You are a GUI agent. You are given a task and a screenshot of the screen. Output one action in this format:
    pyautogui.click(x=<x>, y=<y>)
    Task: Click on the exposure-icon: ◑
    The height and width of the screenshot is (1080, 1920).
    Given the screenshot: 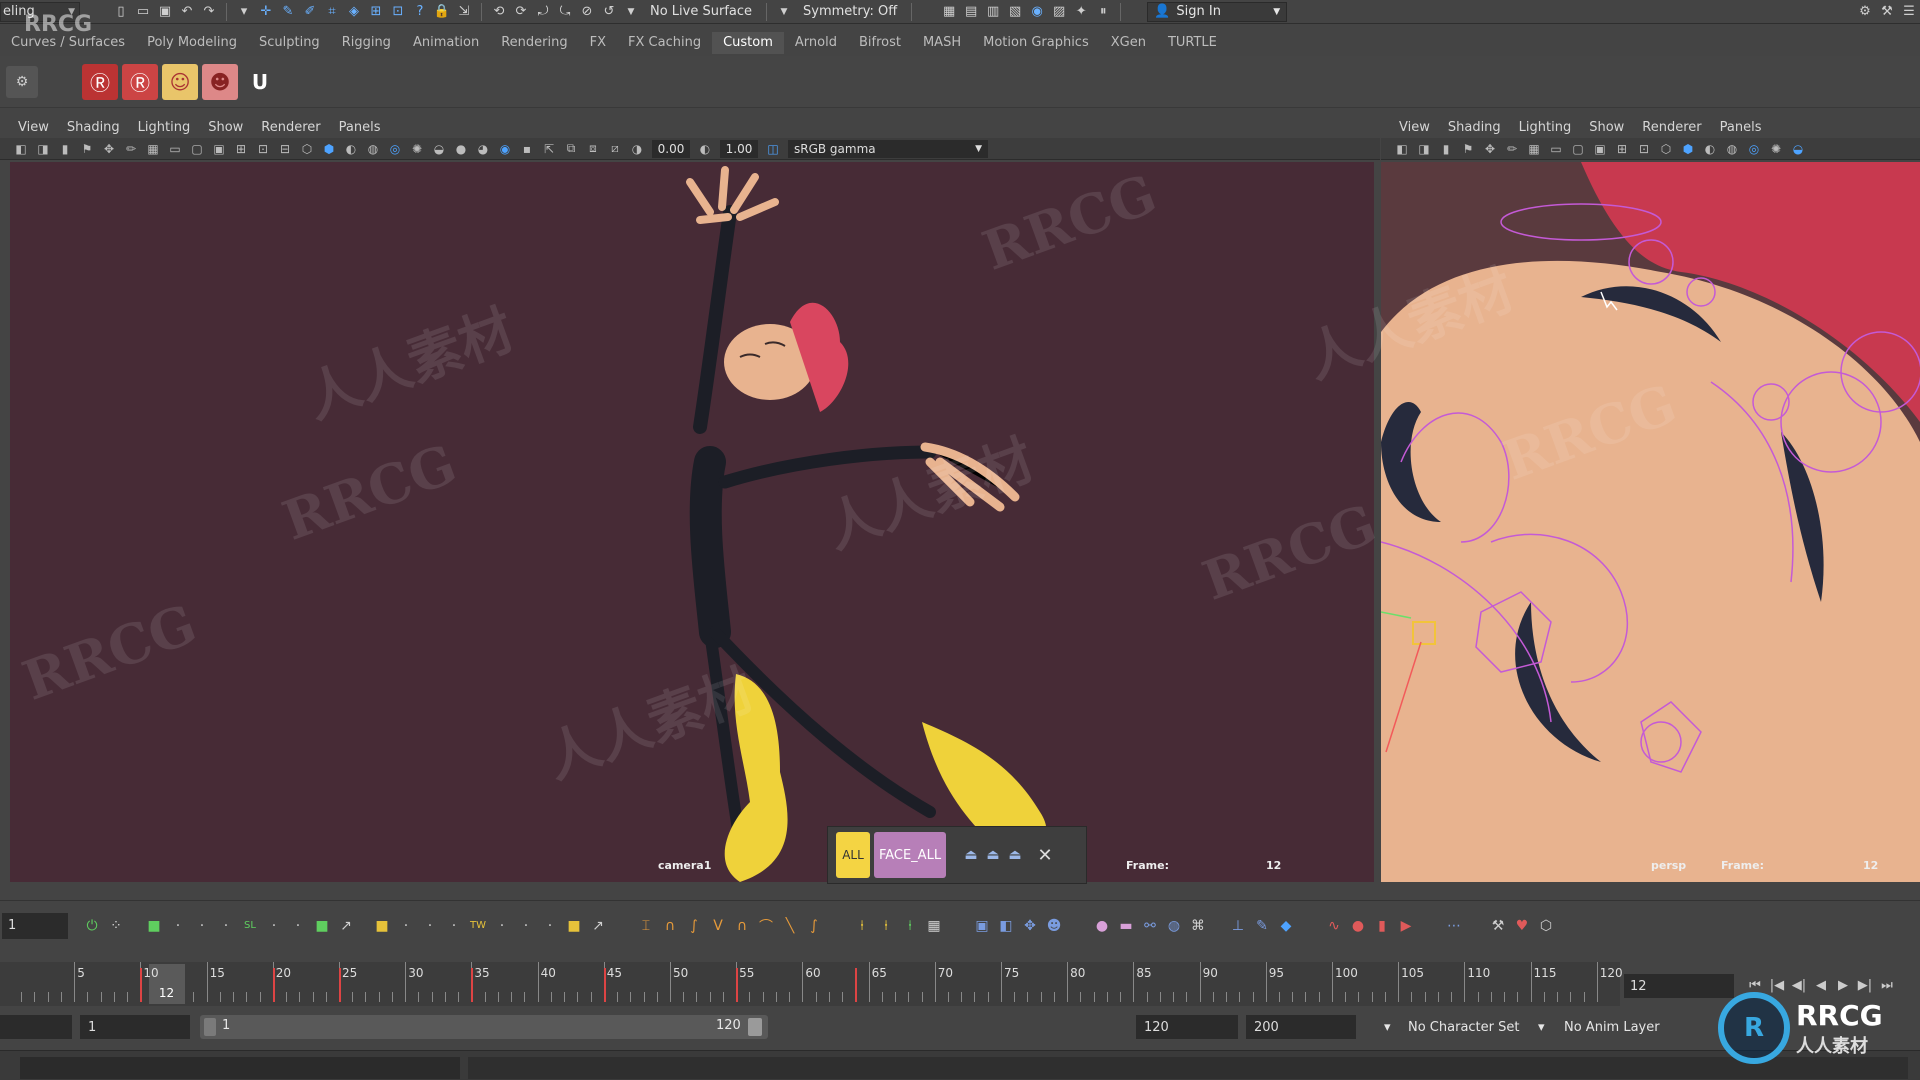 What is the action you would take?
    pyautogui.click(x=637, y=149)
    